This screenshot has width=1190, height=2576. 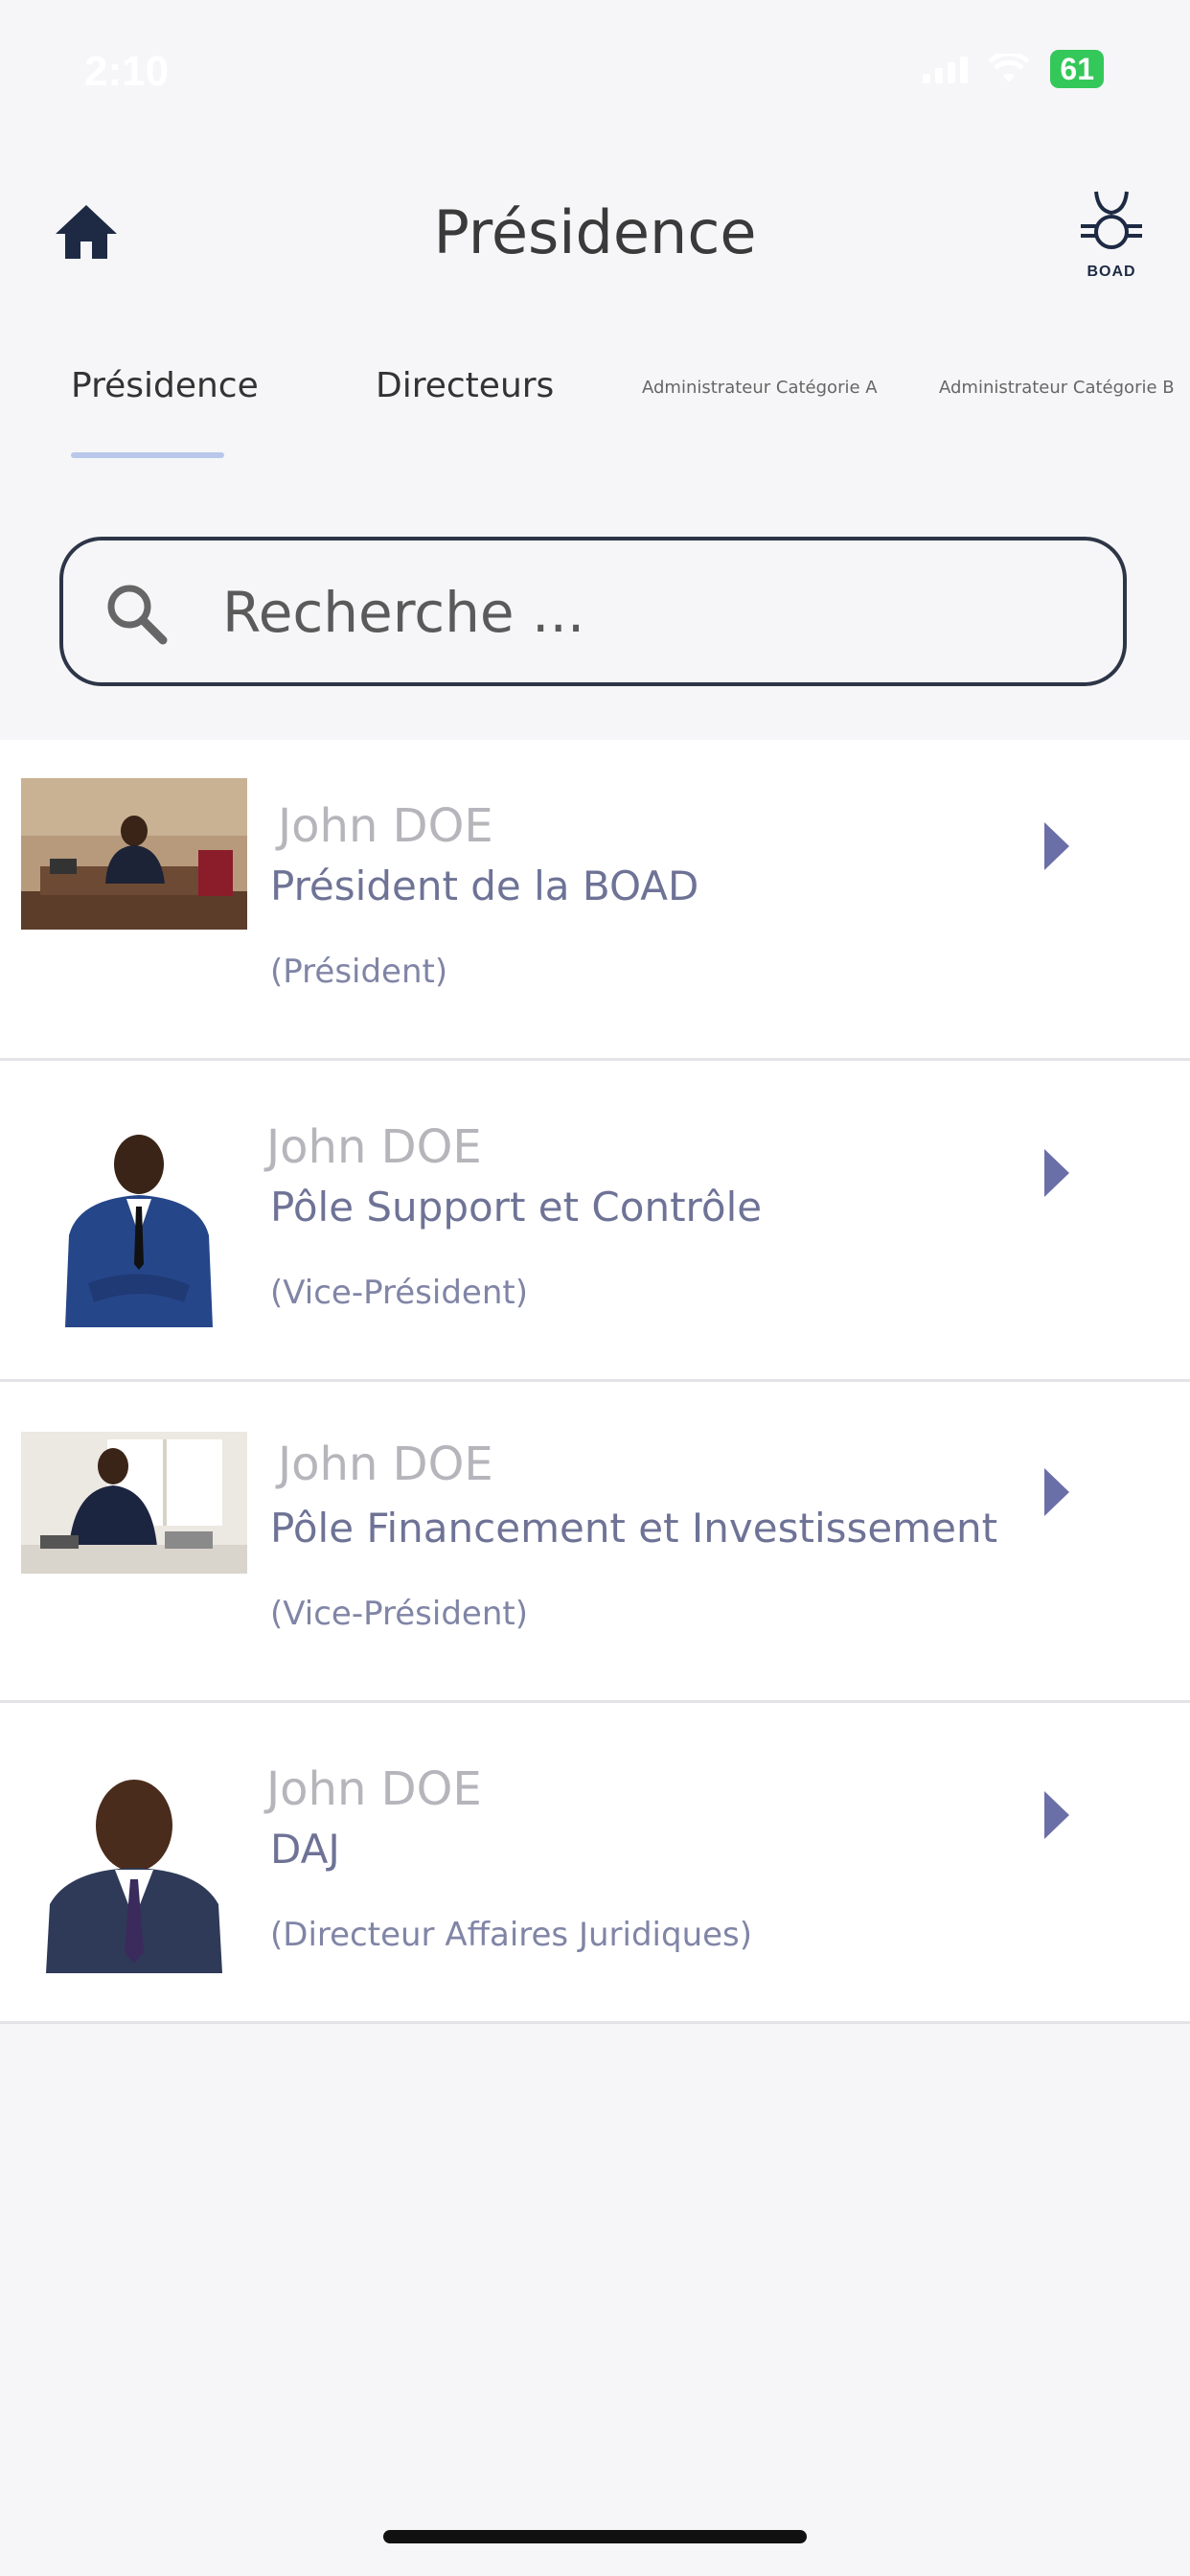 What do you see at coordinates (643, 612) in the screenshot?
I see `search-input` at bounding box center [643, 612].